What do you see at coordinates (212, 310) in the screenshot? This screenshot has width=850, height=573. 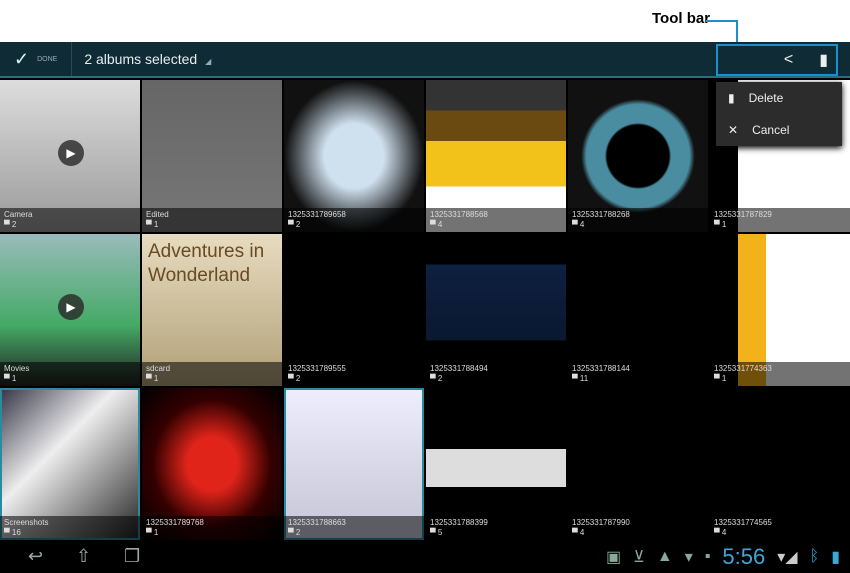 I see `album-tile: Adventures in Wonderland sdcard ▀ 1` at bounding box center [212, 310].